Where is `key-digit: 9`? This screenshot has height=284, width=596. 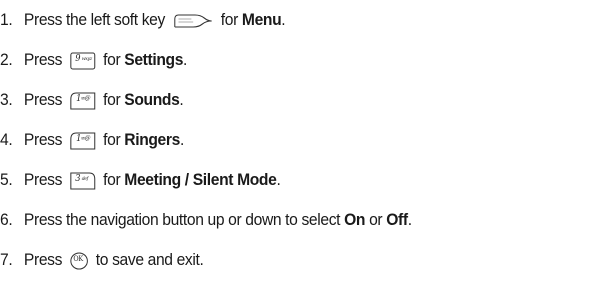
key-digit: 9 is located at coordinates (78, 58).